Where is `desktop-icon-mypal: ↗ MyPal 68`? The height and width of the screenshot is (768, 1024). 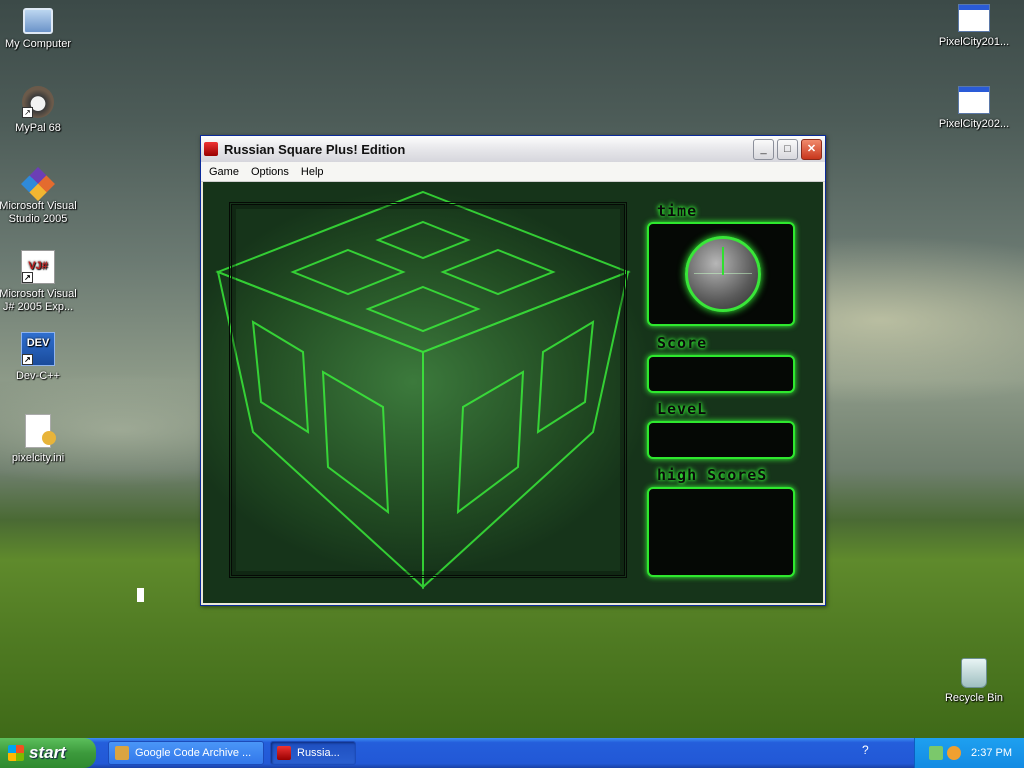 desktop-icon-mypal: ↗ MyPal 68 is located at coordinates (40, 110).